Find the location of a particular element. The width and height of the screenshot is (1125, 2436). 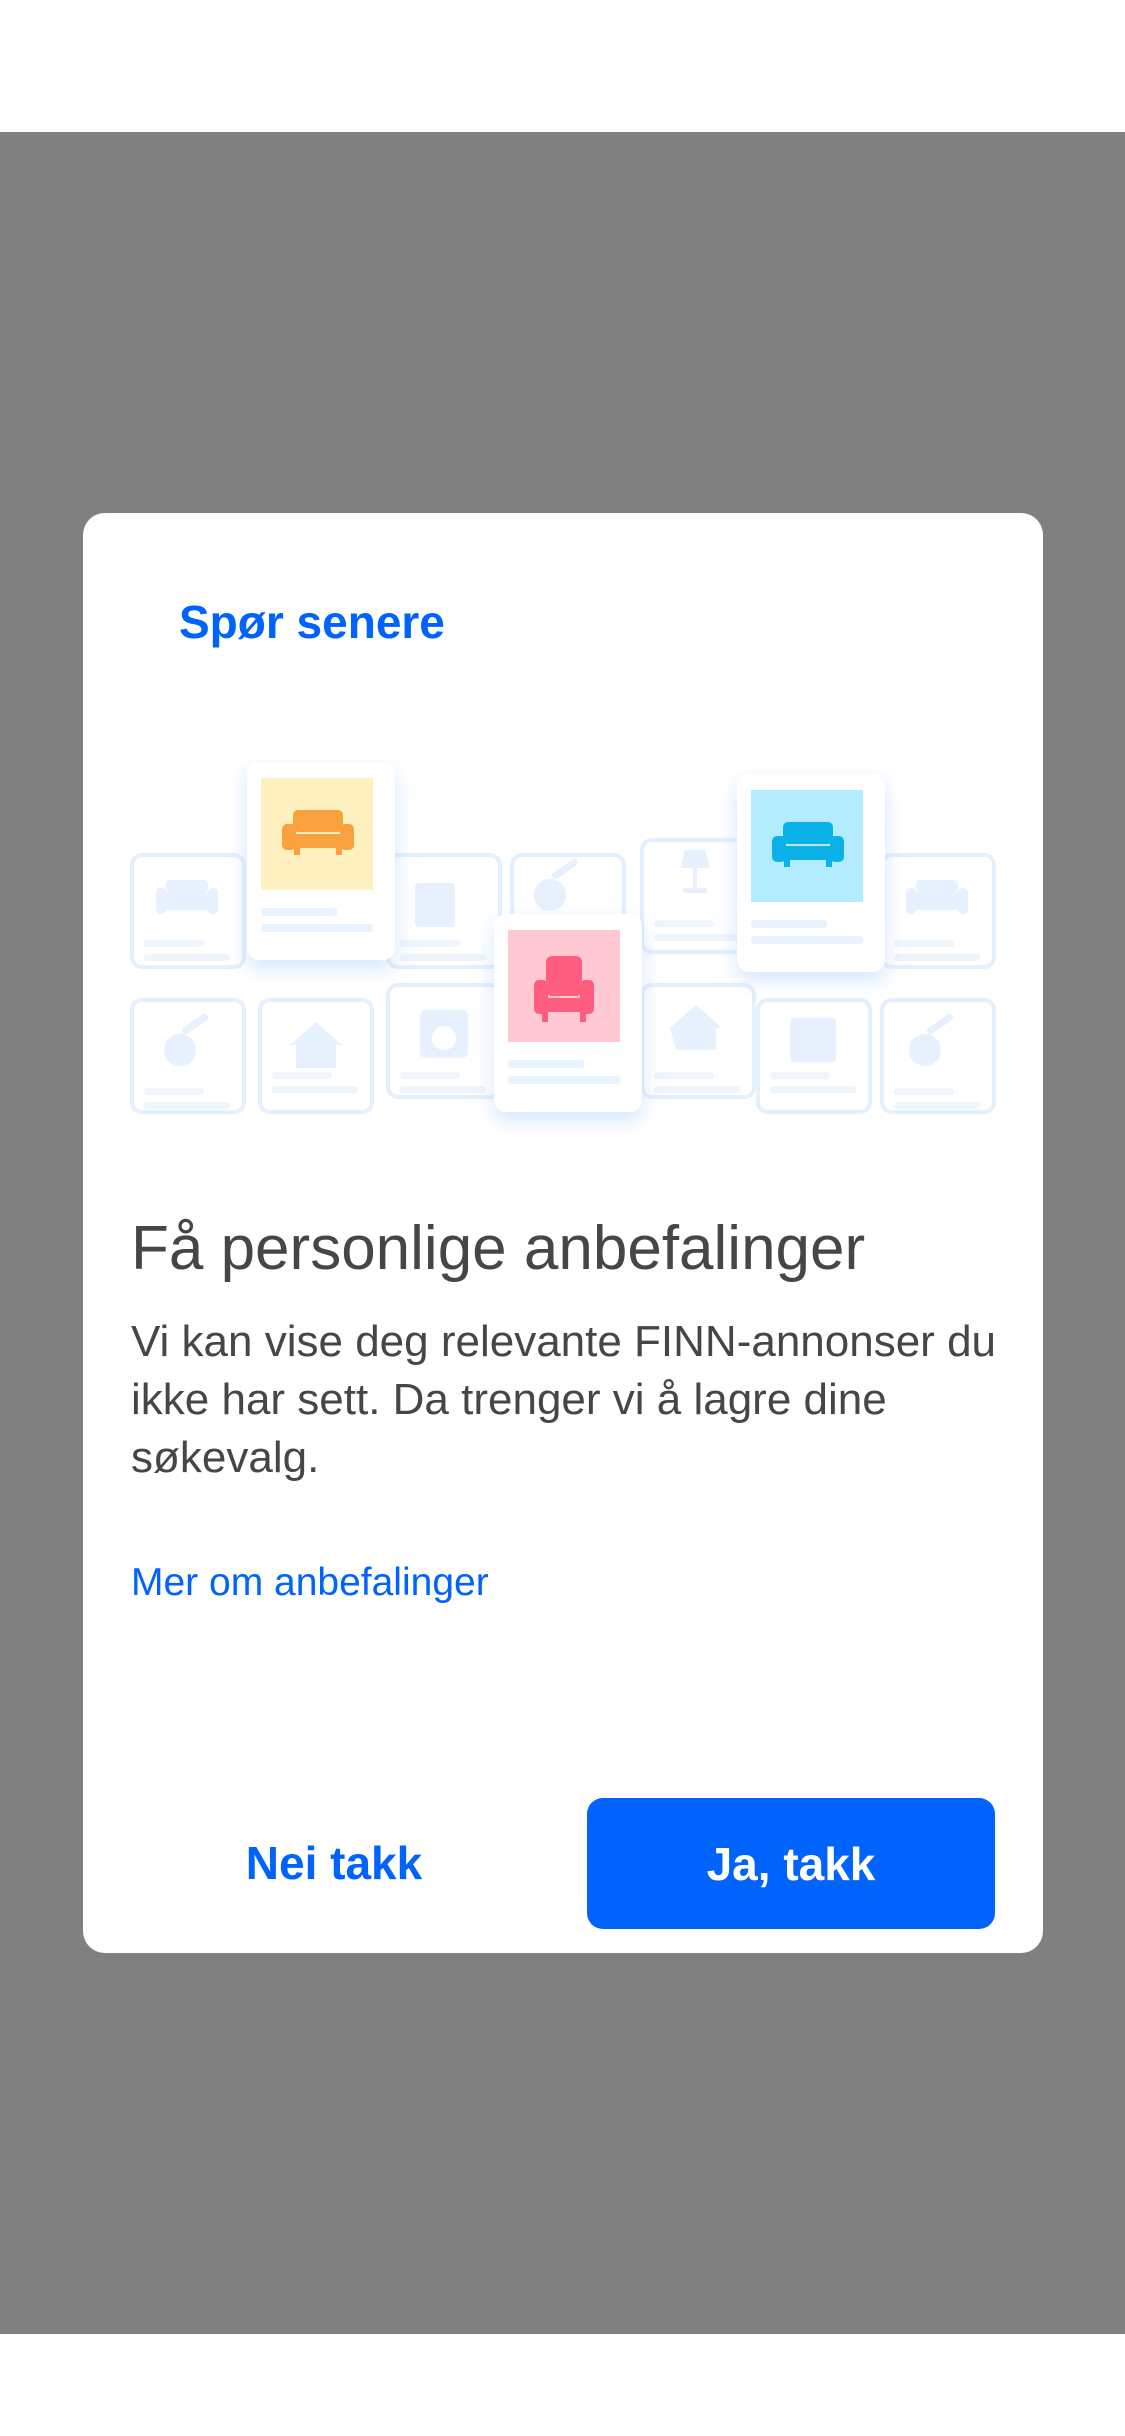

status-bar is located at coordinates (562, 66).